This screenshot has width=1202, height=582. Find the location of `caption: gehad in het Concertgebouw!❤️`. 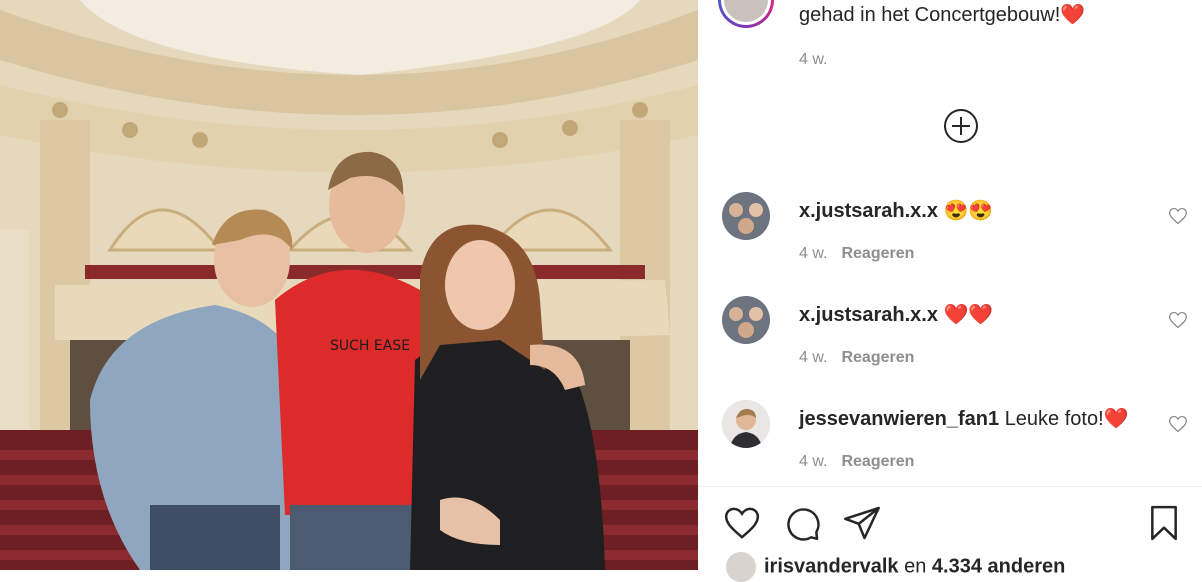

caption: gehad in het Concertgebouw!❤️ is located at coordinates (942, 14).